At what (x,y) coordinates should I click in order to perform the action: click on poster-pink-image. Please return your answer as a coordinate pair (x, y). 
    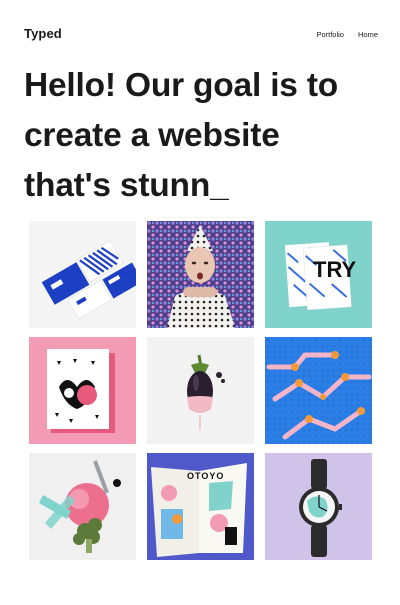
    Looking at the image, I should click on (82, 390).